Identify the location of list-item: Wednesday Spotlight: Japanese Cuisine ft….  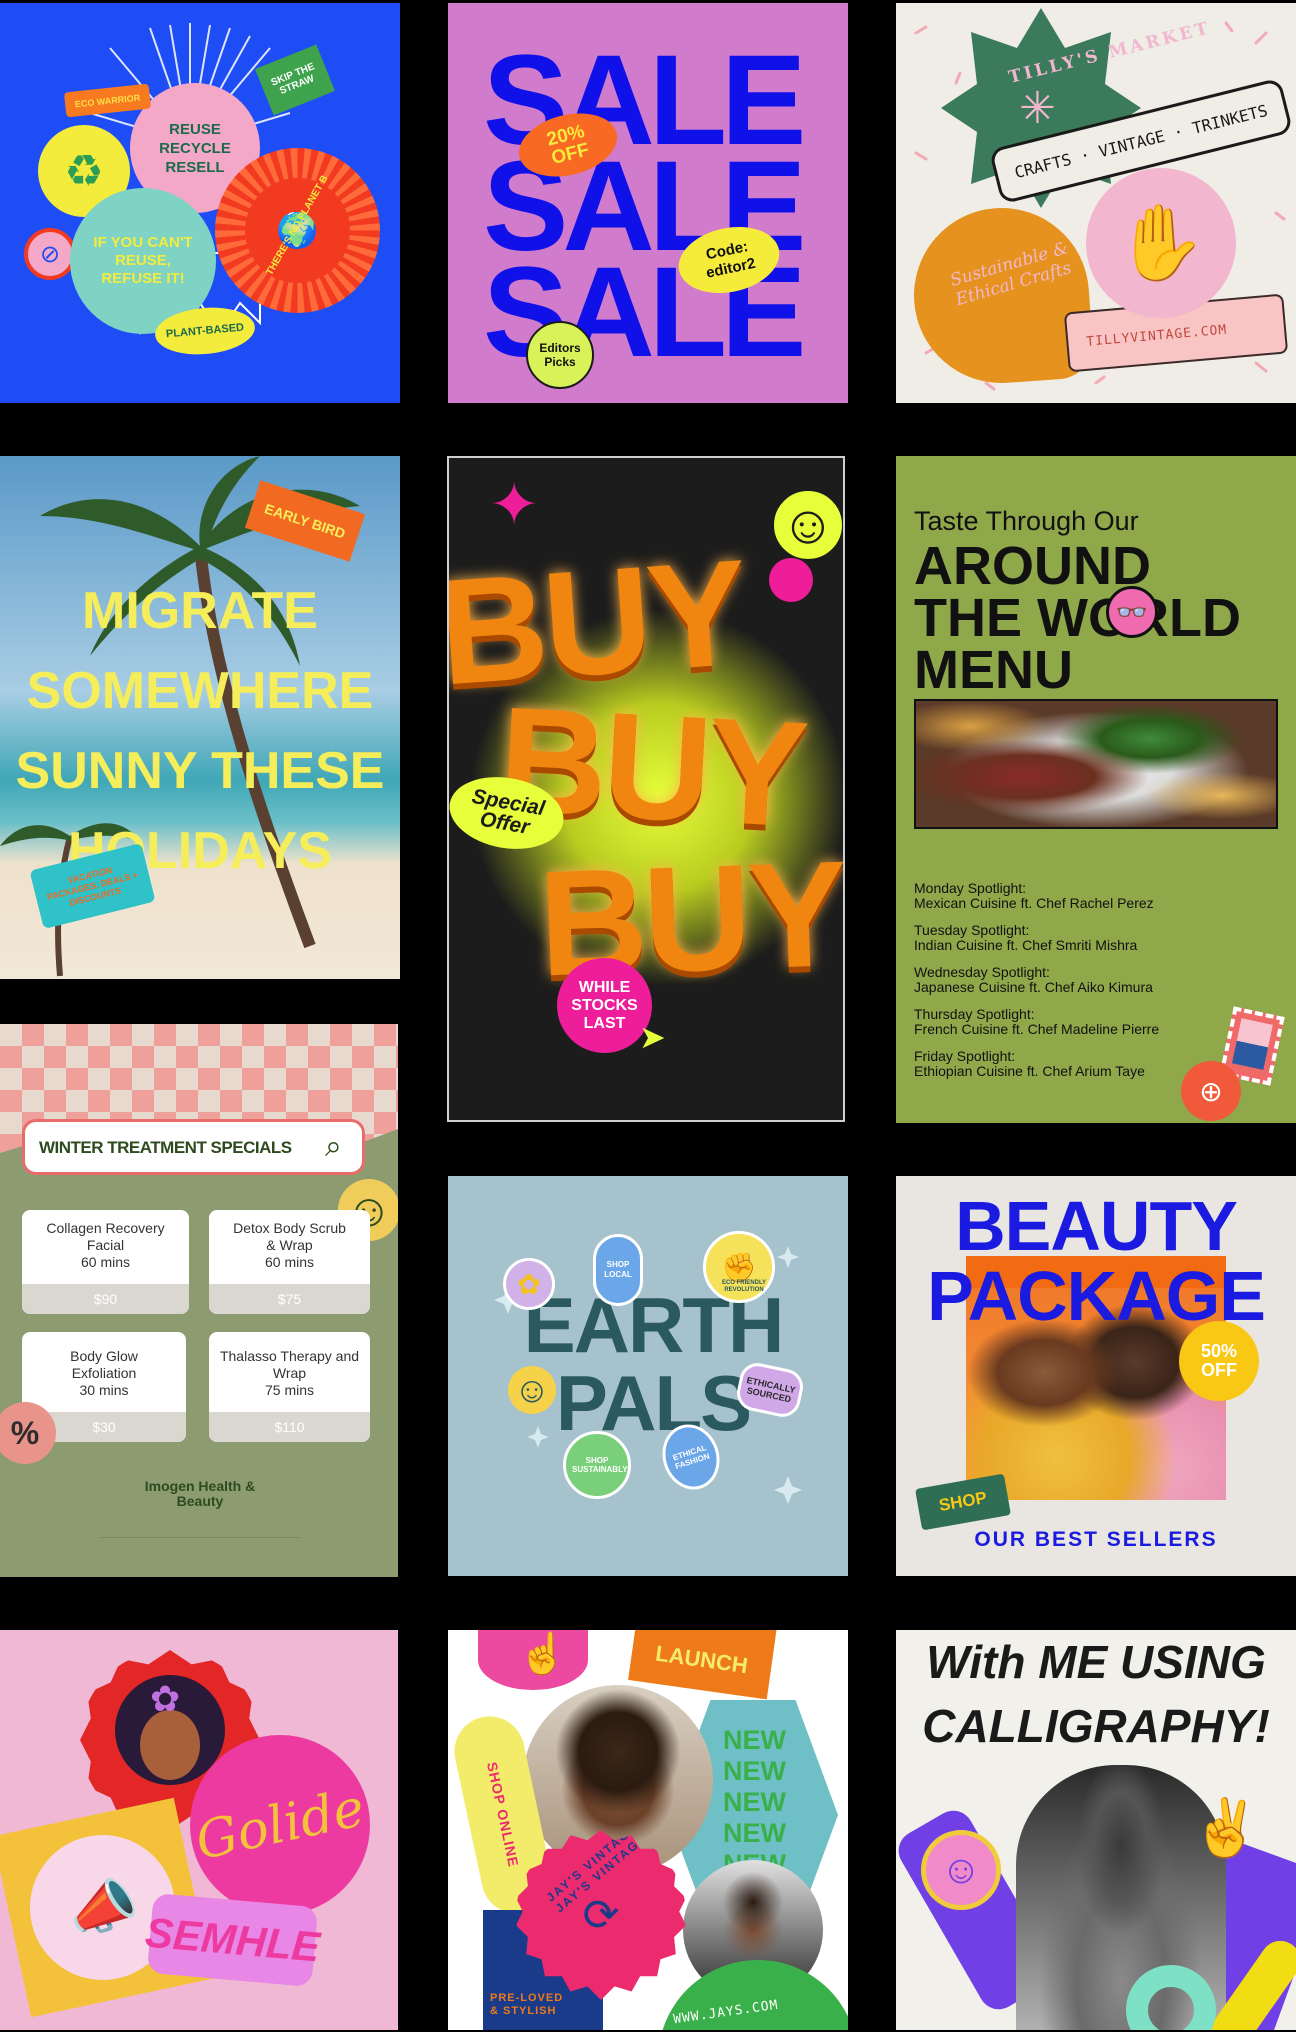
(1033, 979).